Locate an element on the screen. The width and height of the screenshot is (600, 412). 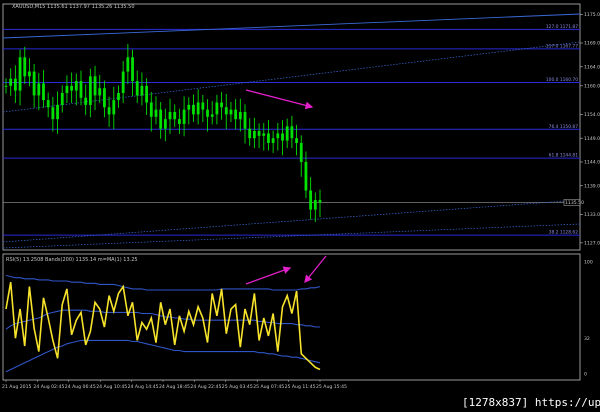
time-tick-label: 24 Aug 06:45 is located at coordinates (80, 387).